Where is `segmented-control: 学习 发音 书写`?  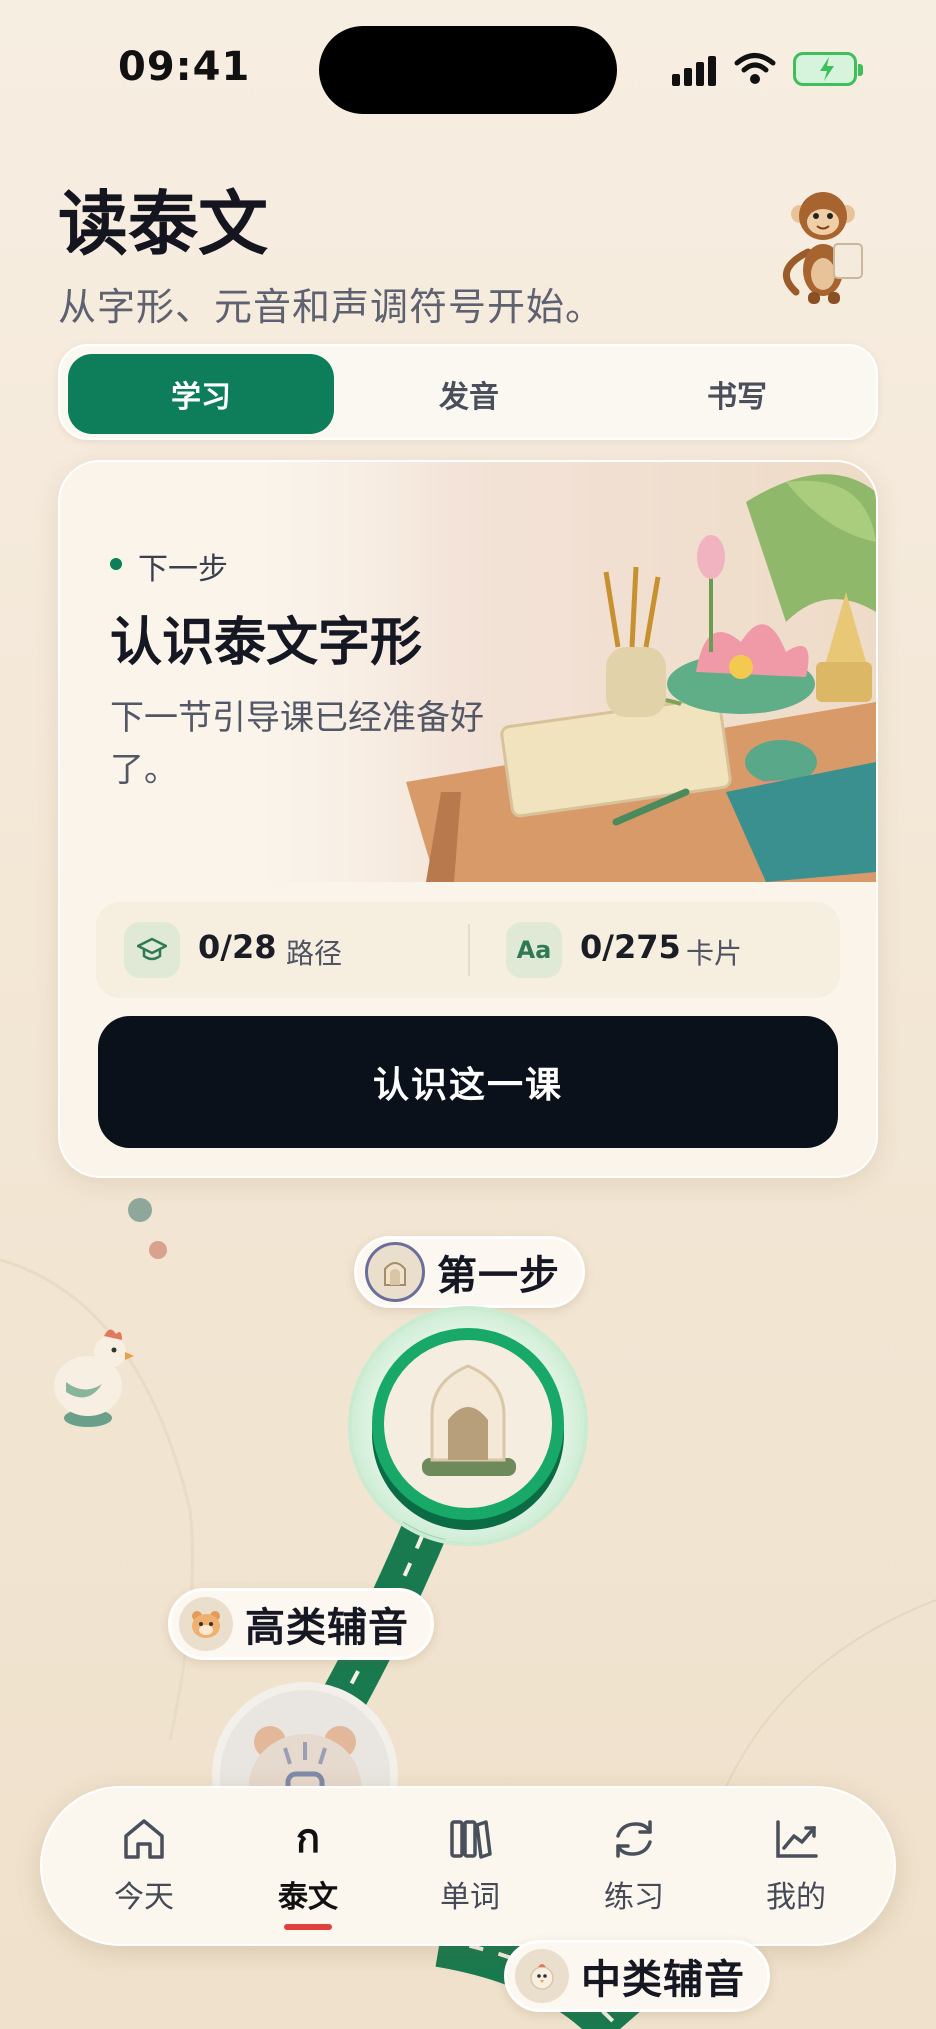
segmented-control: 学习 发音 书写 is located at coordinates (468, 392).